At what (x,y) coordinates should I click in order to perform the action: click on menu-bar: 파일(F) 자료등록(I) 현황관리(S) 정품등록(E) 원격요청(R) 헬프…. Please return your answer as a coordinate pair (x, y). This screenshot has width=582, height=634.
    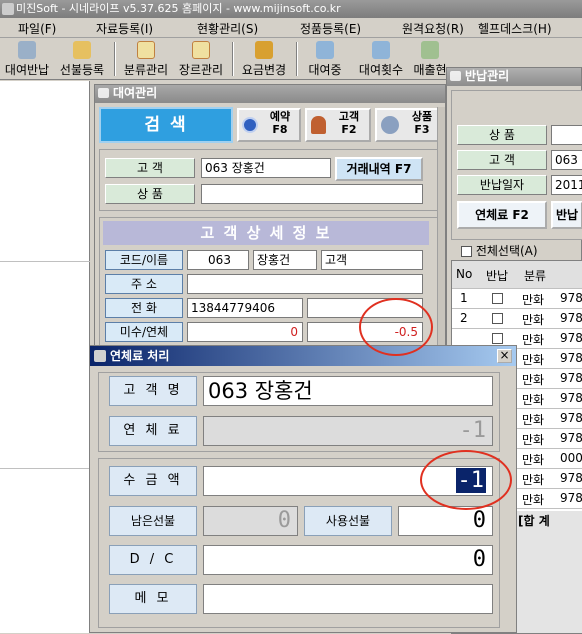
    Looking at the image, I should click on (291, 28).